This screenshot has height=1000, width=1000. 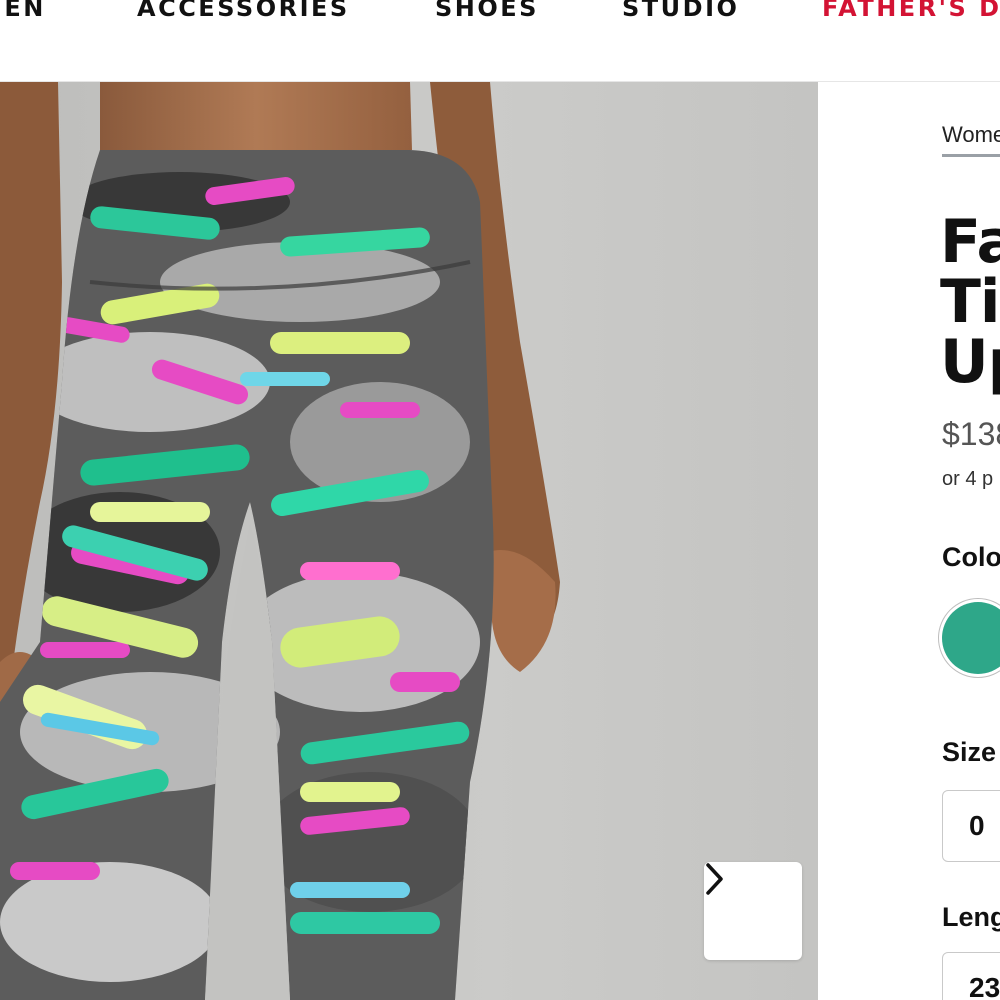 I want to click on size-label: Size, so click(x=969, y=752).